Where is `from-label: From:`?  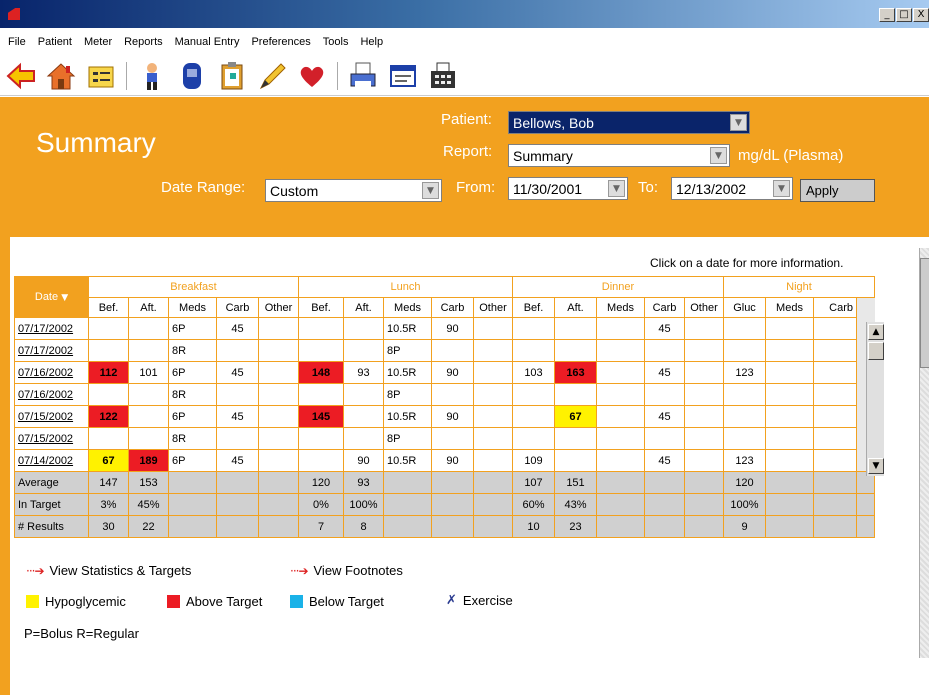 from-label: From: is located at coordinates (476, 187).